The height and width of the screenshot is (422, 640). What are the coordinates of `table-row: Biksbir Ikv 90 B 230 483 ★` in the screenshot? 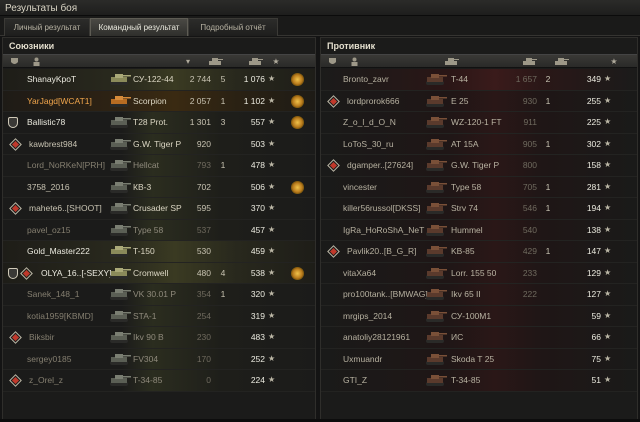 It's located at (159, 338).